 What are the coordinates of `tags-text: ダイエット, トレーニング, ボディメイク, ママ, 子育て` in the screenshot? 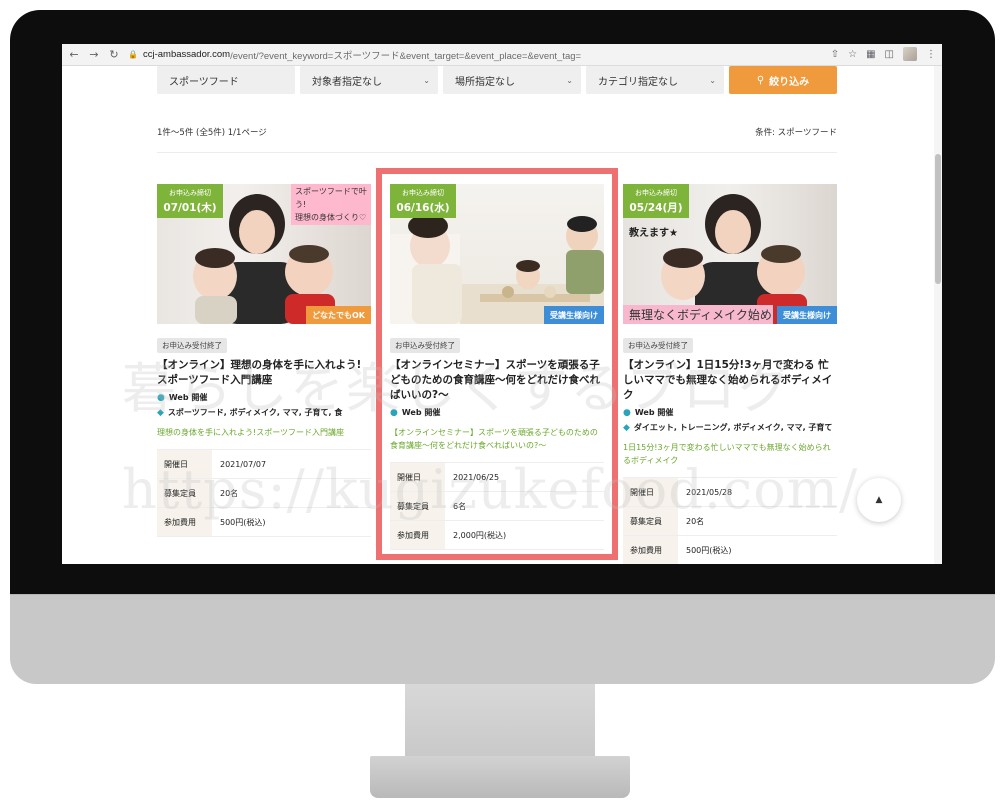 It's located at (733, 427).